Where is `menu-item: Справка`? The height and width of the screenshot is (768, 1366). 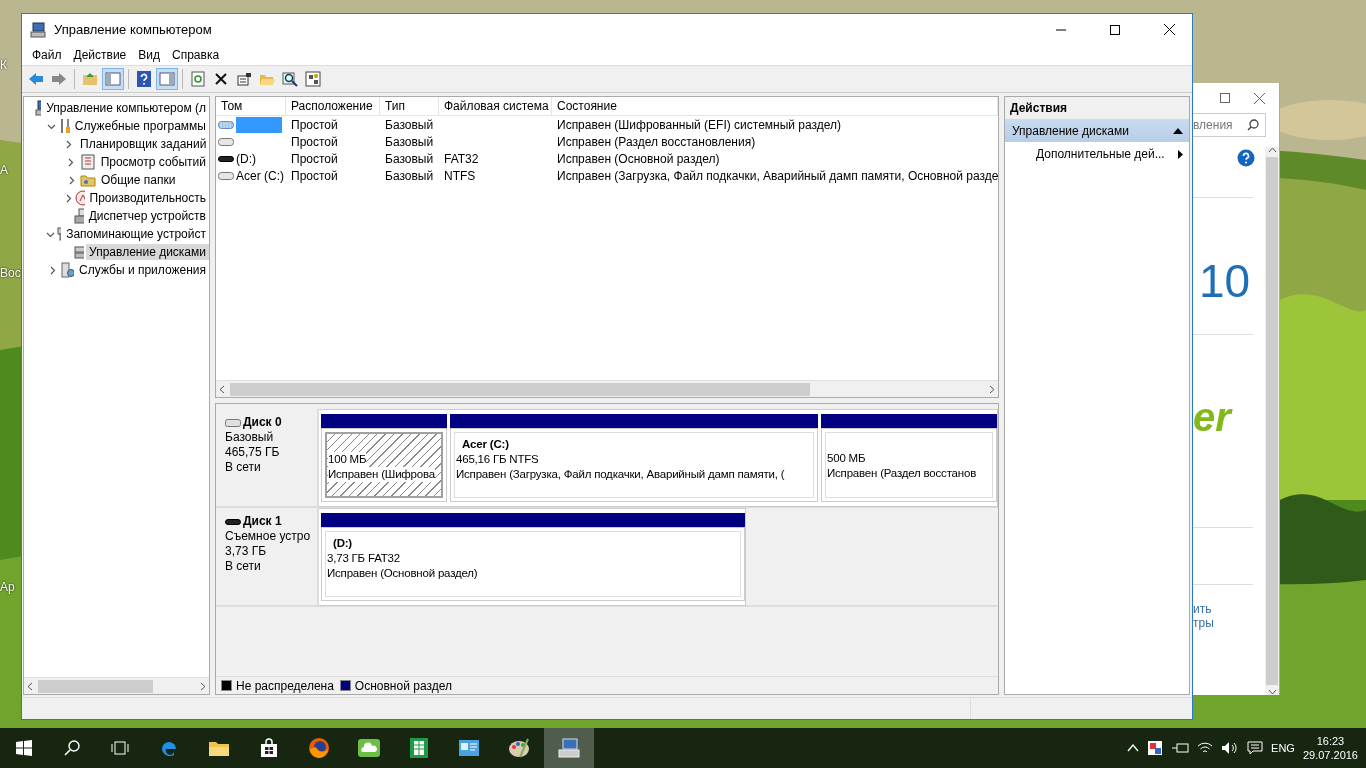 menu-item: Справка is located at coordinates (196, 55).